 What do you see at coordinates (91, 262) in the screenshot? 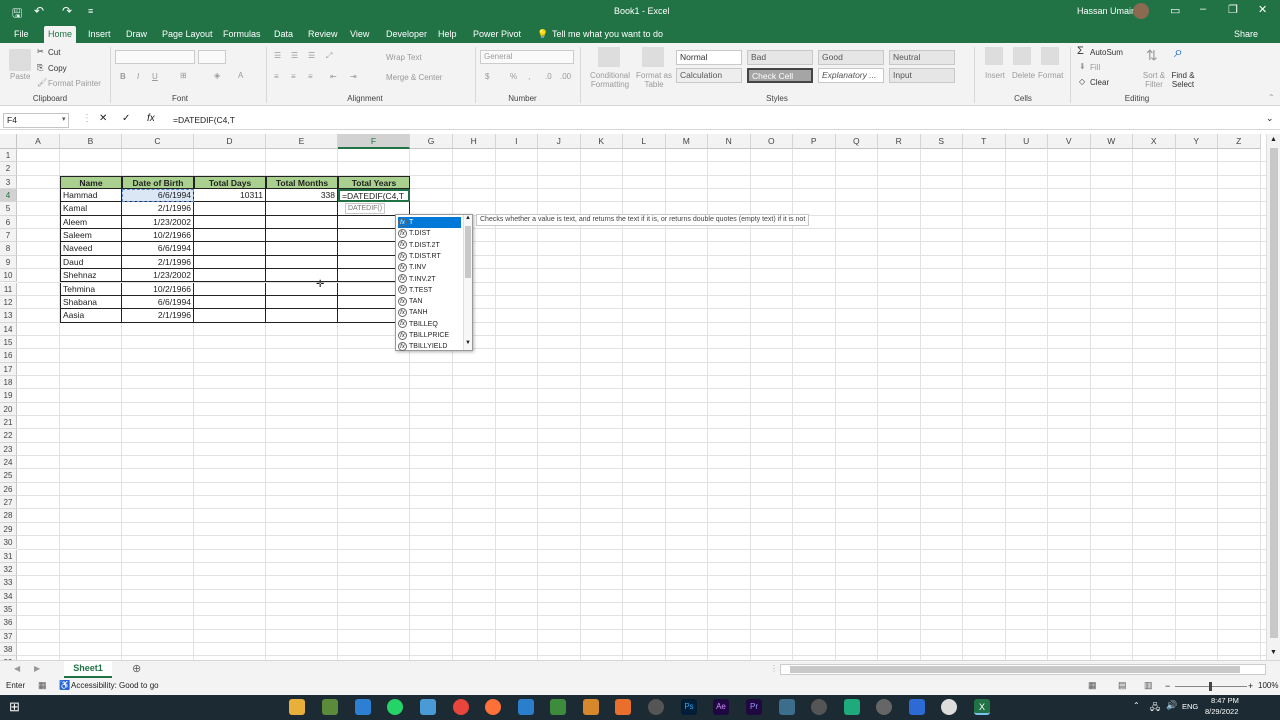
I see `table-cell: Daud` at bounding box center [91, 262].